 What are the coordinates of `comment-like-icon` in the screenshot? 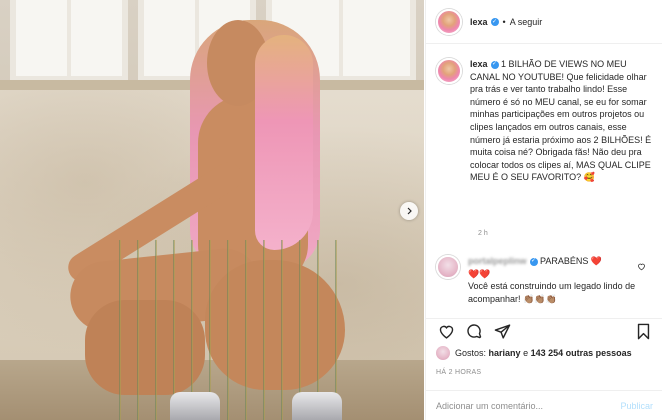 It's located at (641, 267).